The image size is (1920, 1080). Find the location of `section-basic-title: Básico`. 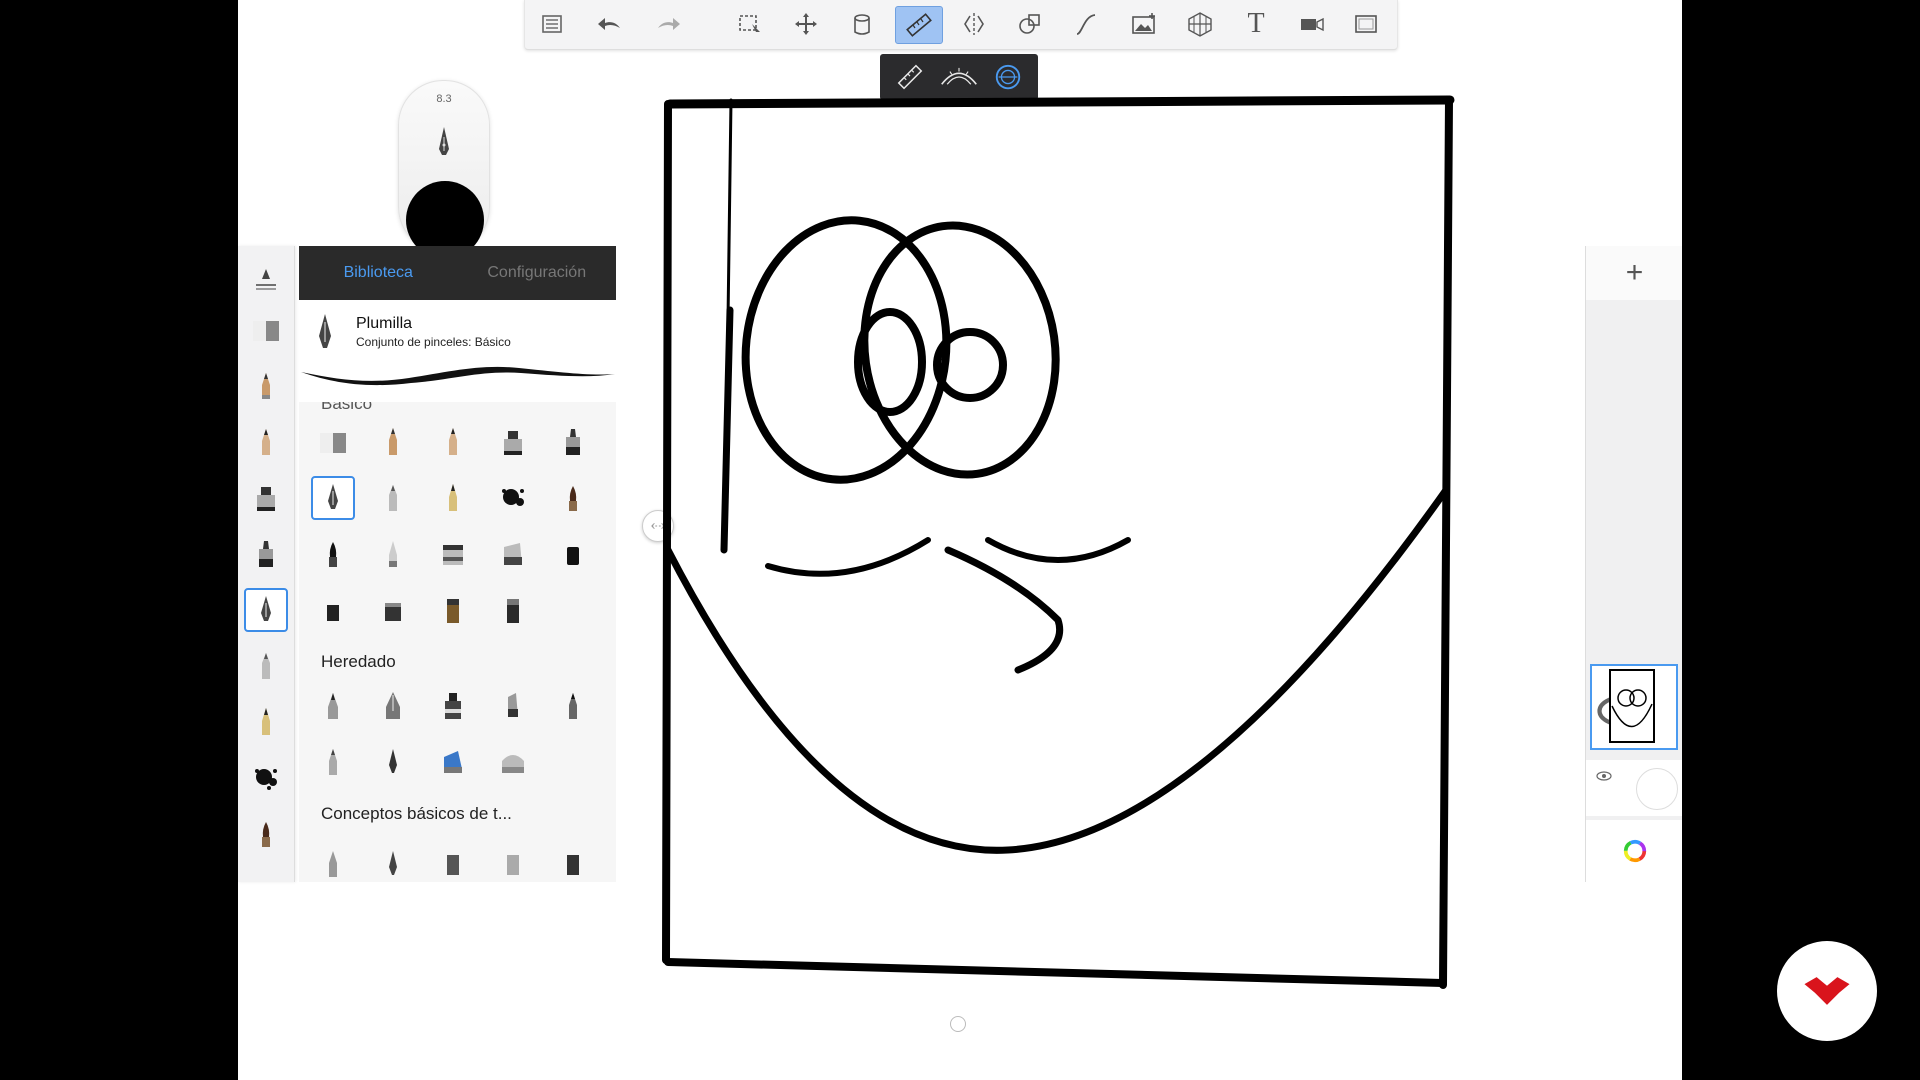

section-basic-title: Básico is located at coordinates (347, 407).